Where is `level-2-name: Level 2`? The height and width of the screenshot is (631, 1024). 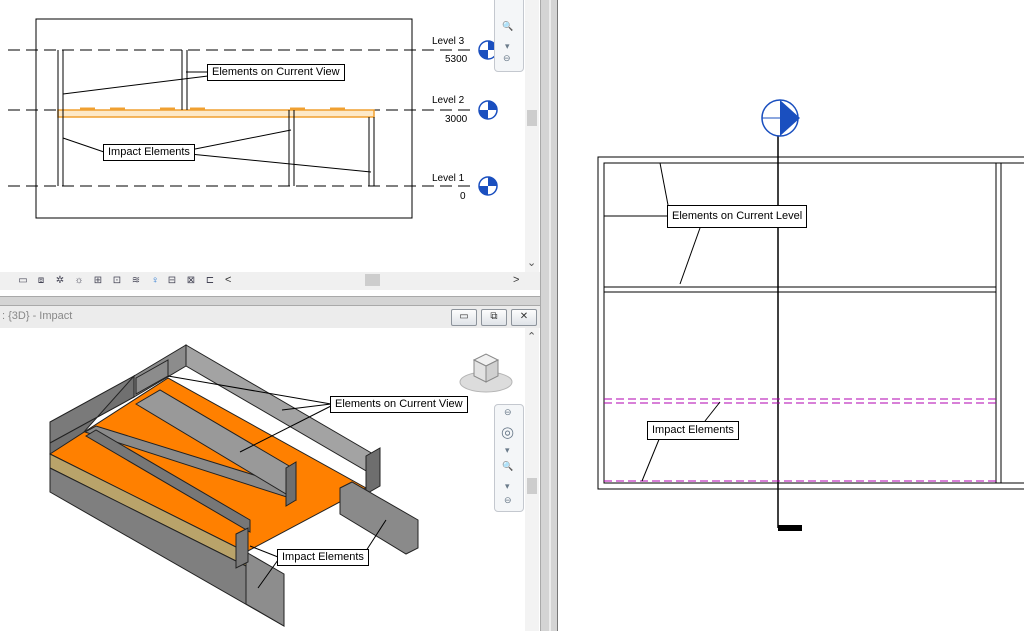
level-2-name: Level 2 is located at coordinates (448, 100).